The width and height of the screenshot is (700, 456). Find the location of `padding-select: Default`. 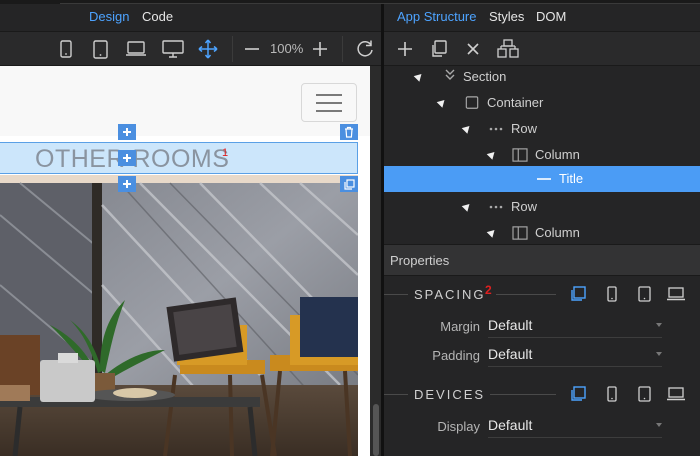

padding-select: Default is located at coordinates (575, 355).